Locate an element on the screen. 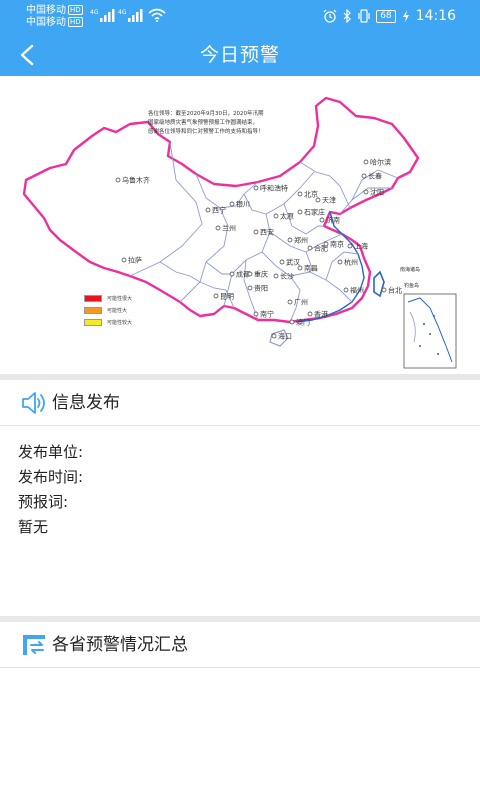  city-label: 广州 is located at coordinates (301, 302).